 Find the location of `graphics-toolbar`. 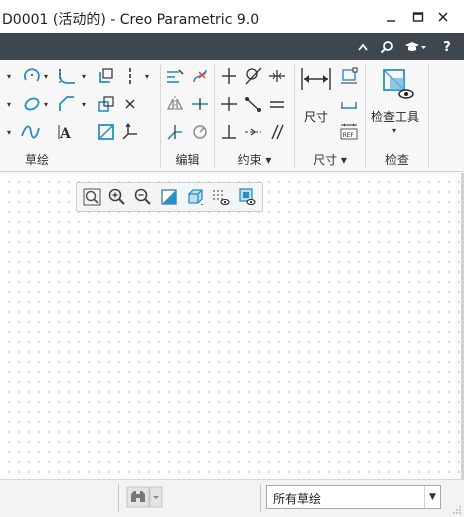

graphics-toolbar is located at coordinates (169, 197).